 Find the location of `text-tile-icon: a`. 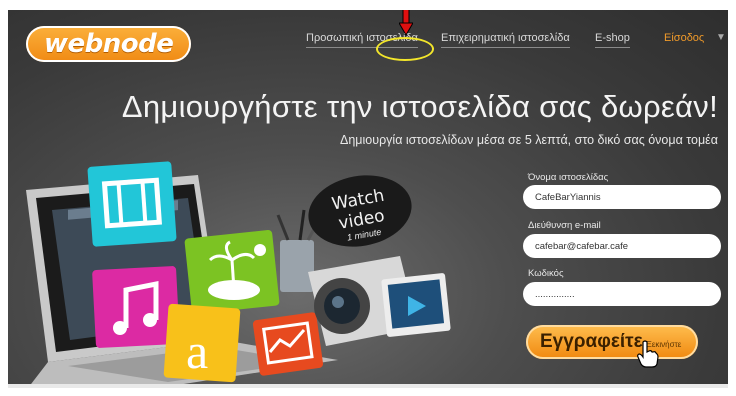

text-tile-icon: a is located at coordinates (202, 343).